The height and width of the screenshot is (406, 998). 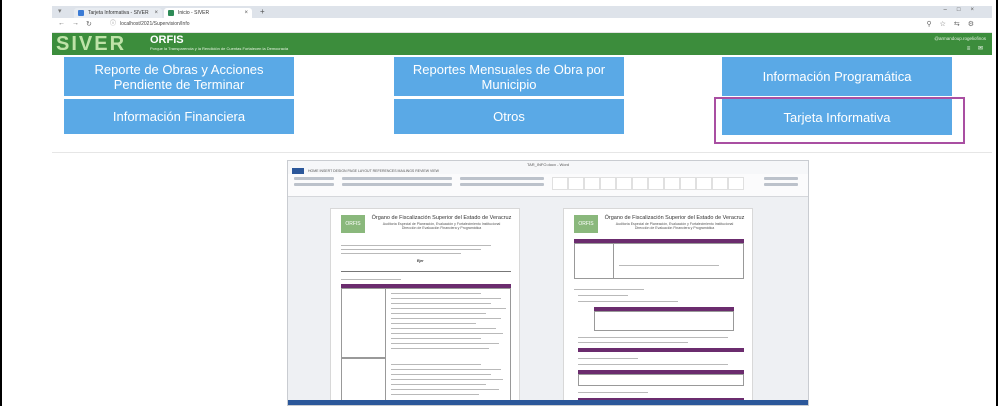 I want to click on forward-icon: →, so click(x=75, y=23).